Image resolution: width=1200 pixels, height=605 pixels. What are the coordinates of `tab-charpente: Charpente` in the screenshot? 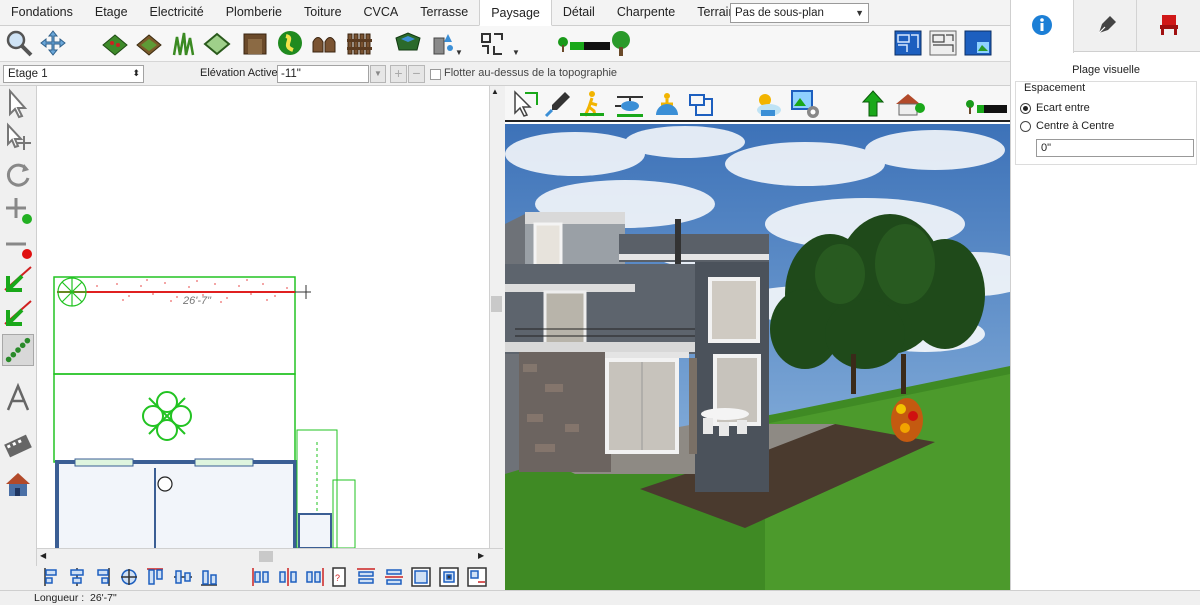 It's located at (646, 12).